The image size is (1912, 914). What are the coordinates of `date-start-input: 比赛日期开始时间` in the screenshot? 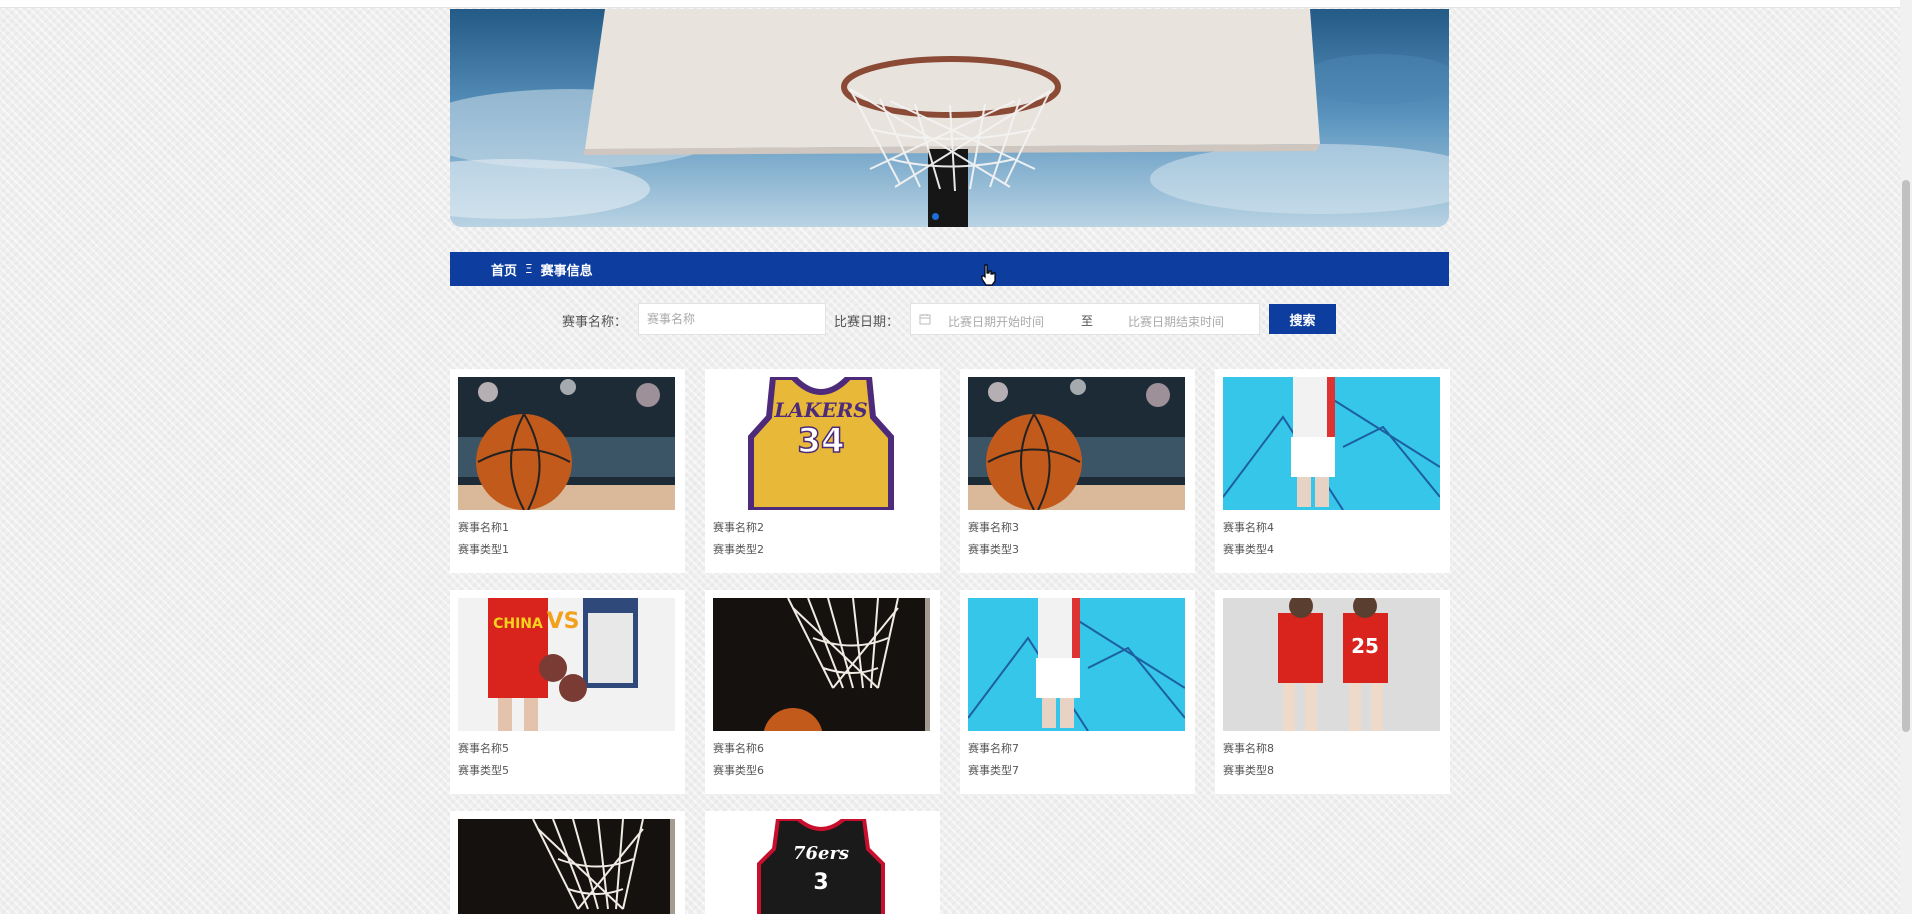 It's located at (996, 321).